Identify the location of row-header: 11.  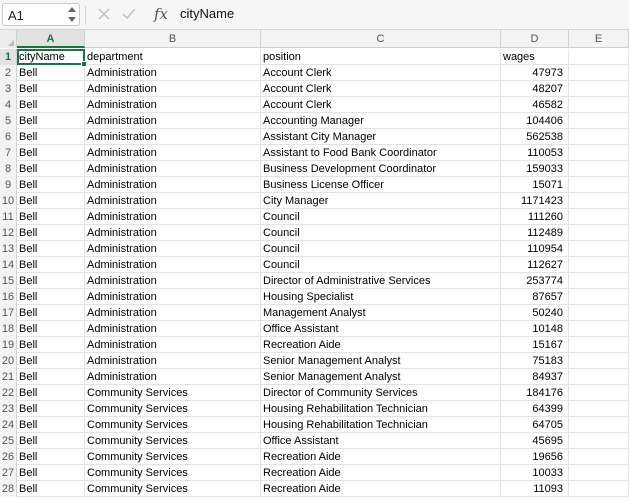
(8, 217).